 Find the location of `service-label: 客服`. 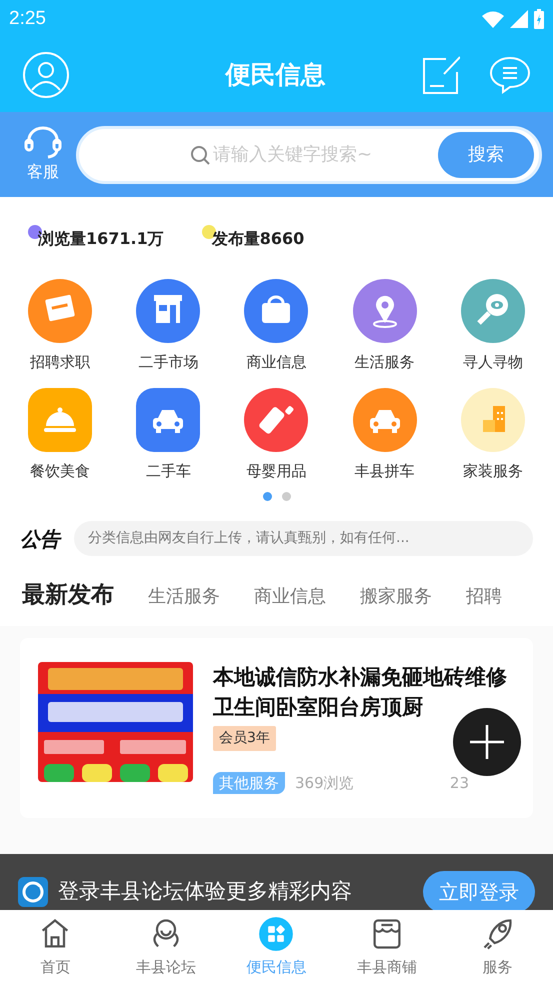

service-label: 客服 is located at coordinates (43, 172).